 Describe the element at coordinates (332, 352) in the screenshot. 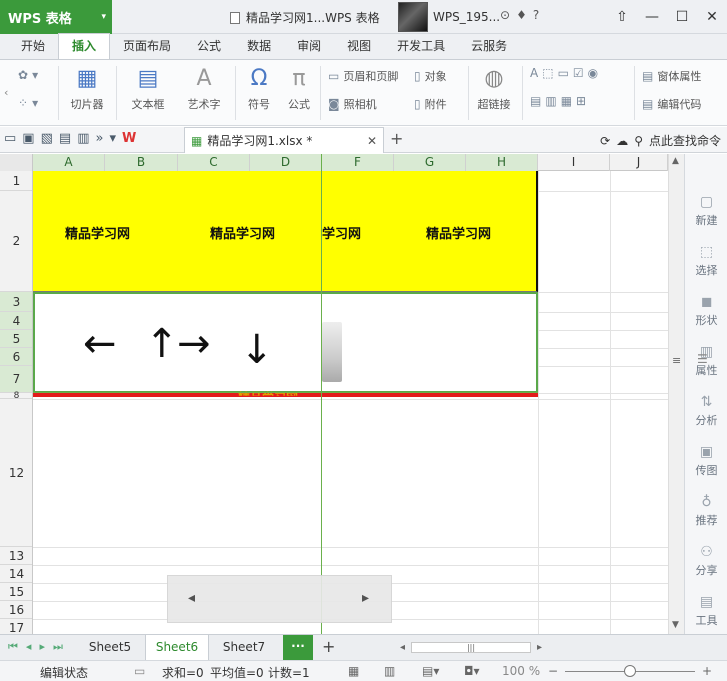

I see `embedded-image` at that location.